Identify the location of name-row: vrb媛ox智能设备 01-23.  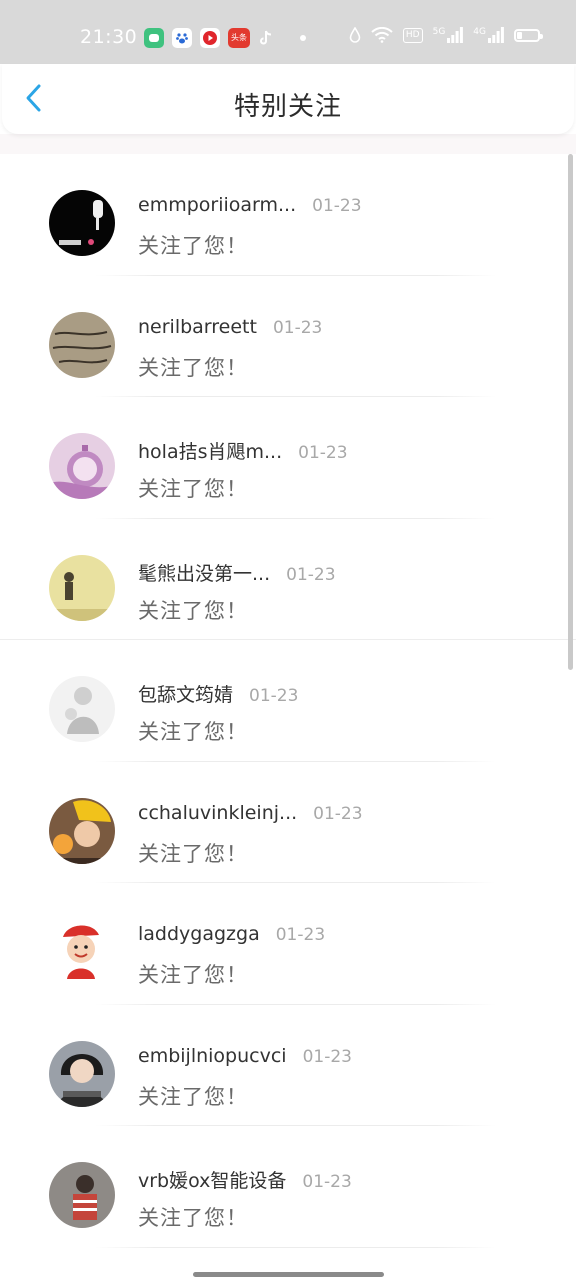
(245, 1179).